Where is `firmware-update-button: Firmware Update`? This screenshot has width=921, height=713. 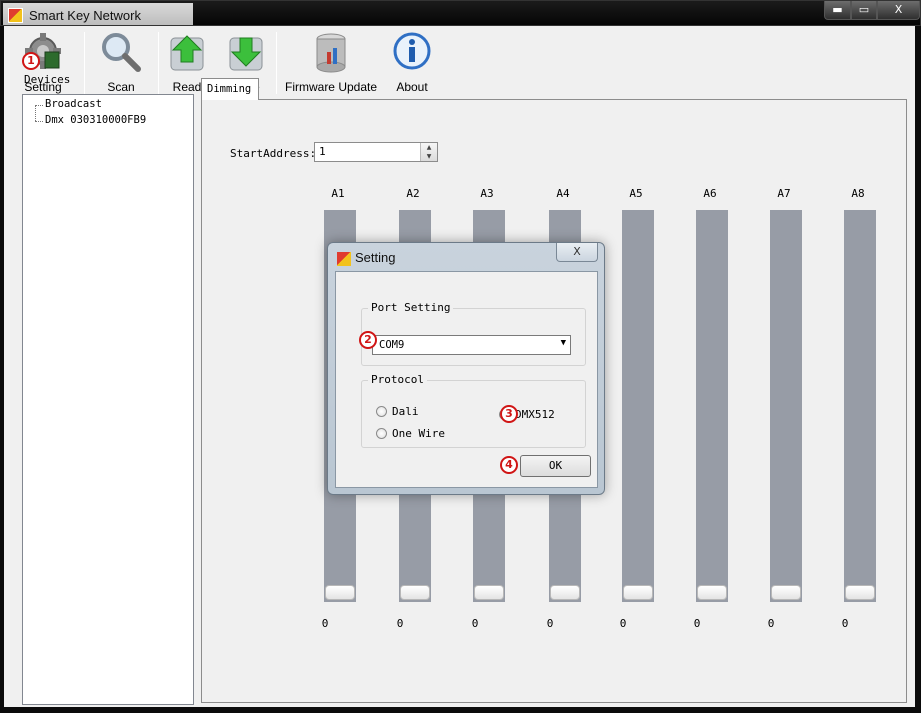 firmware-update-button: Firmware Update is located at coordinates (331, 62).